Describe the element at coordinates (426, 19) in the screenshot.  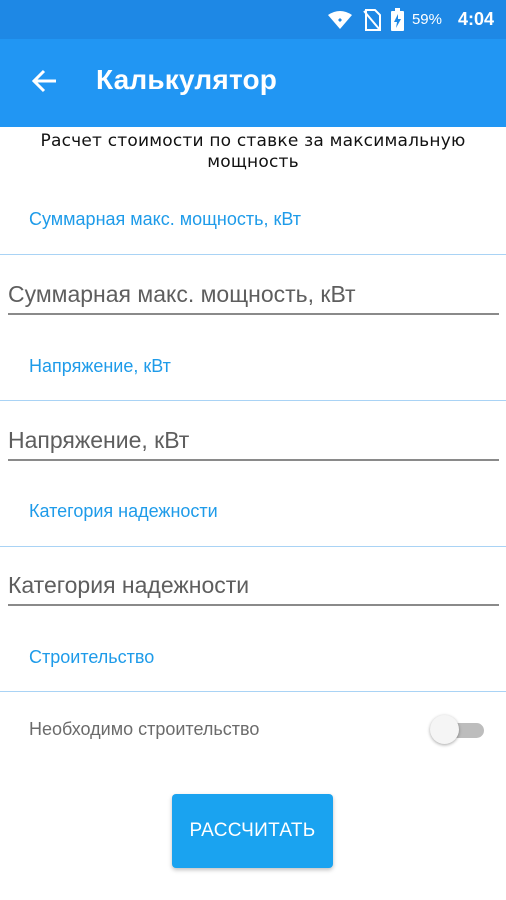
I see `battery-percent: 59%` at that location.